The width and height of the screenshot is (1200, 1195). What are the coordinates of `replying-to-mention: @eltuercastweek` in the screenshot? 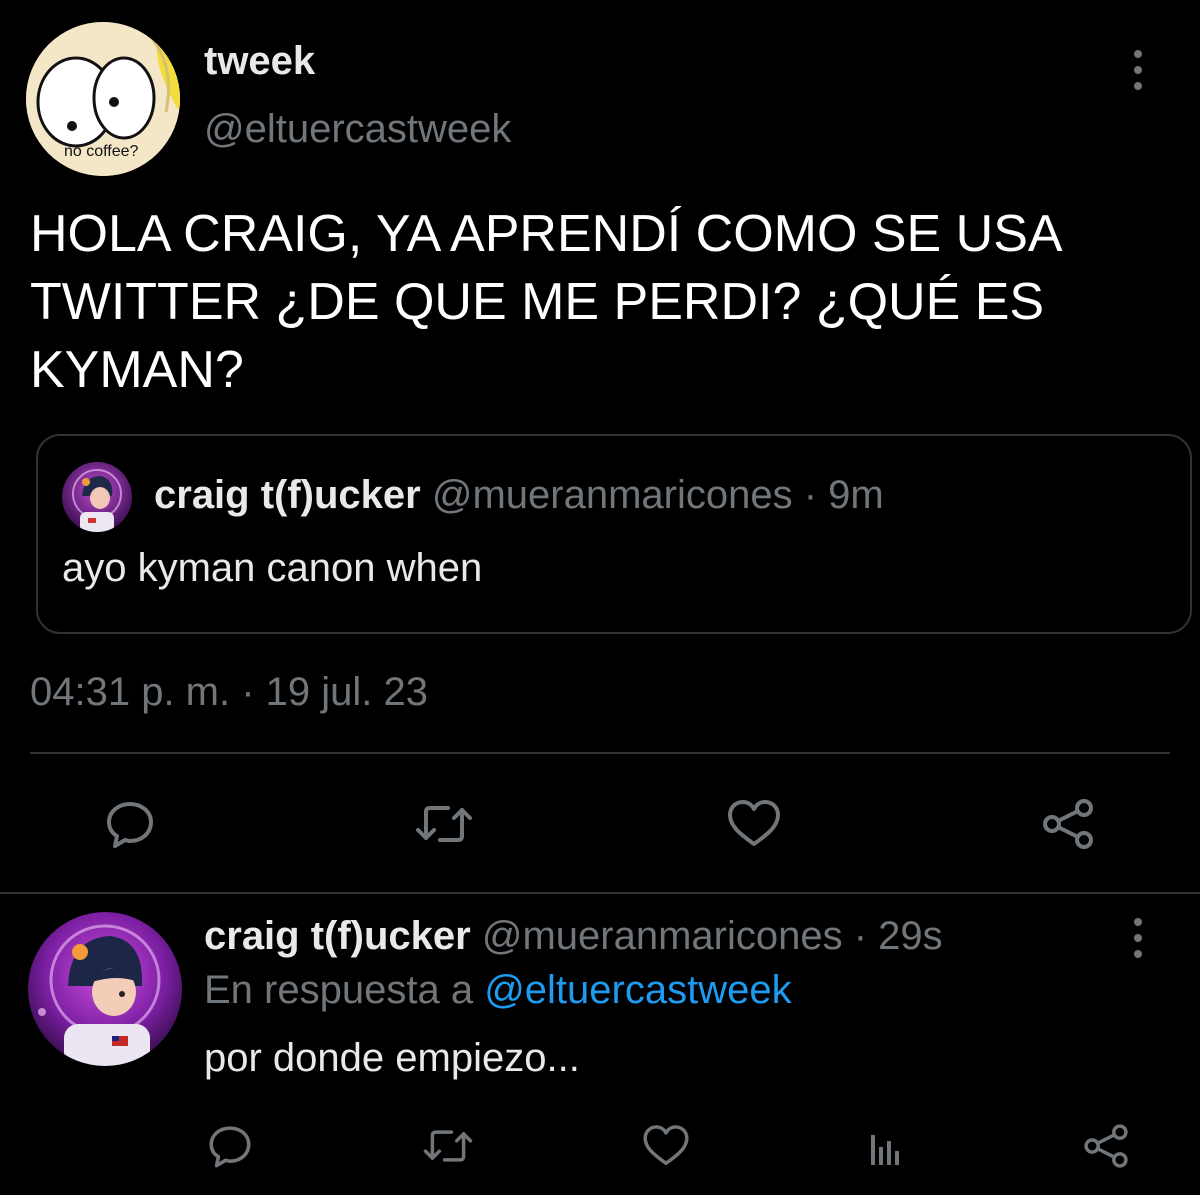 It's located at (637, 990).